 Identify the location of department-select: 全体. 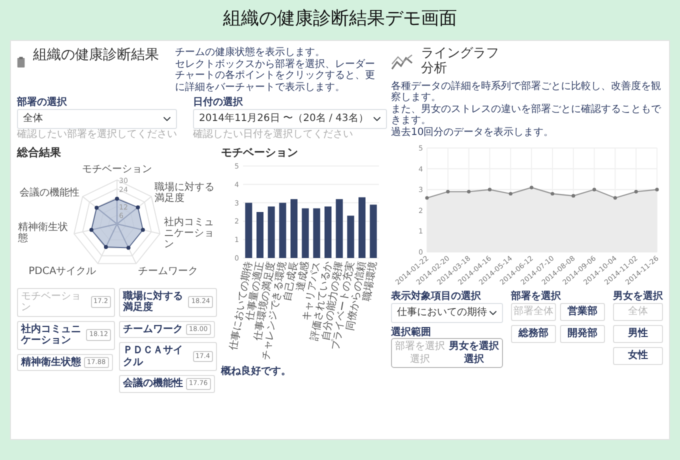
(97, 118).